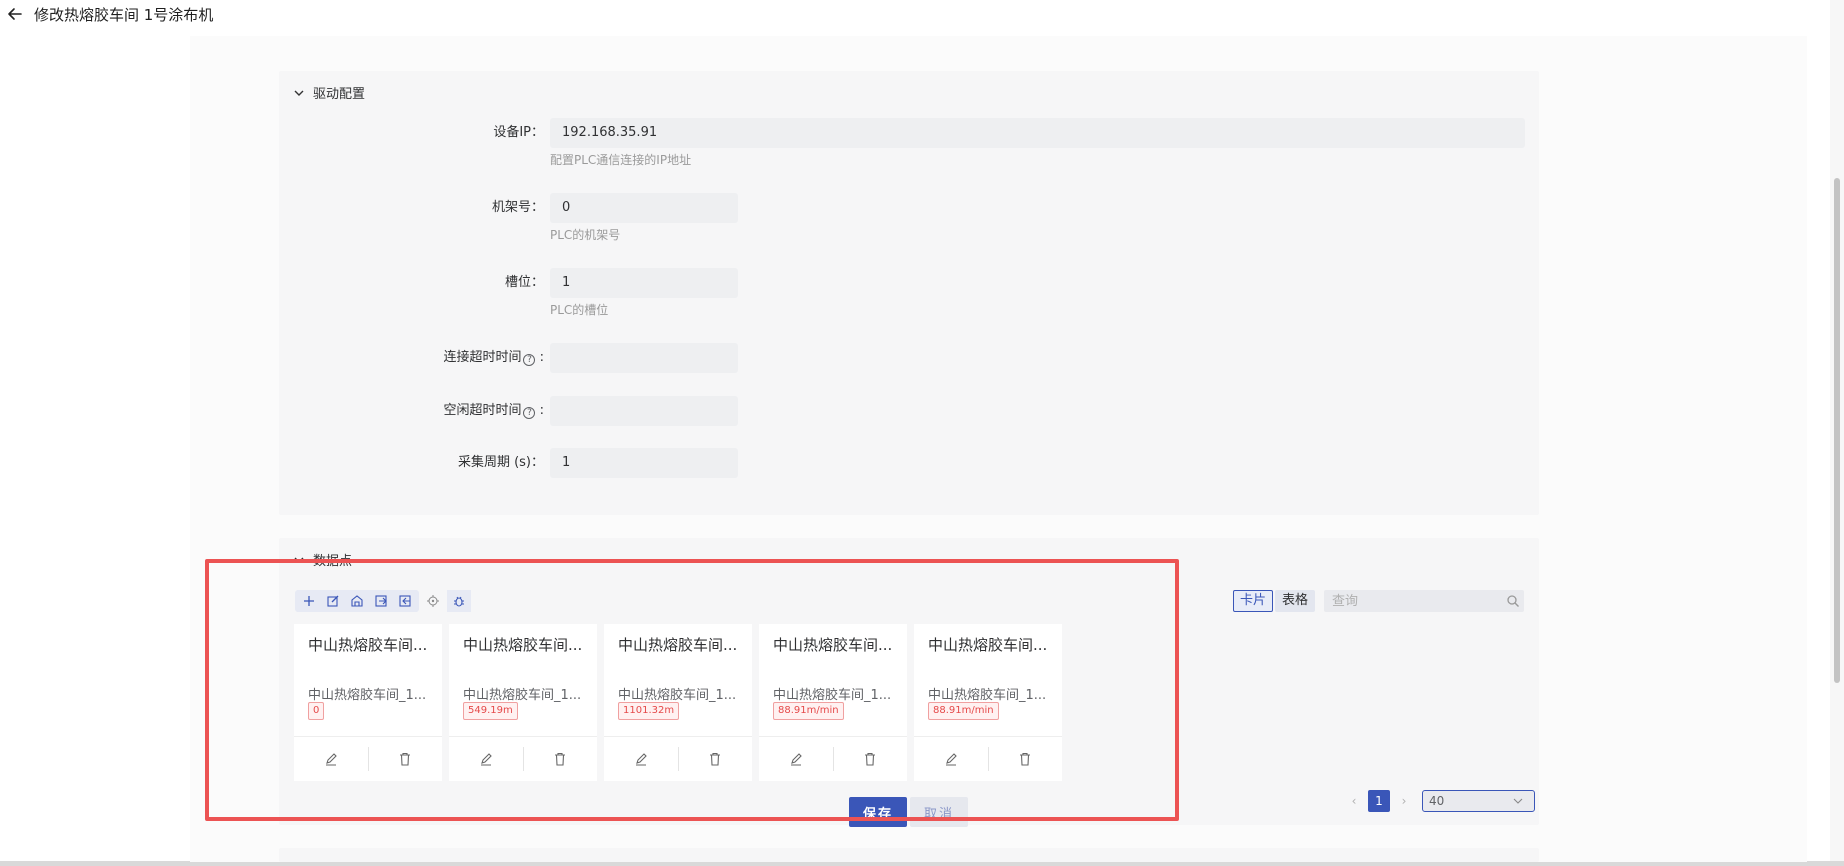  What do you see at coordinates (644, 283) in the screenshot?
I see `slot-input: 1` at bounding box center [644, 283].